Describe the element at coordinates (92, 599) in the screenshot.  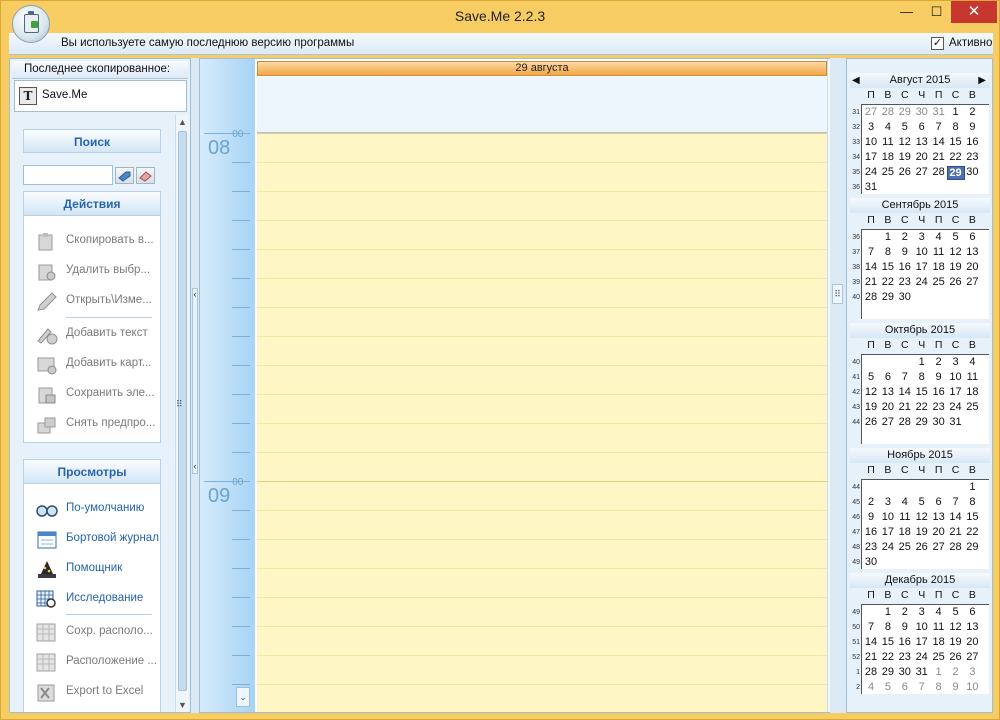
I see `view-research: Исследование` at that location.